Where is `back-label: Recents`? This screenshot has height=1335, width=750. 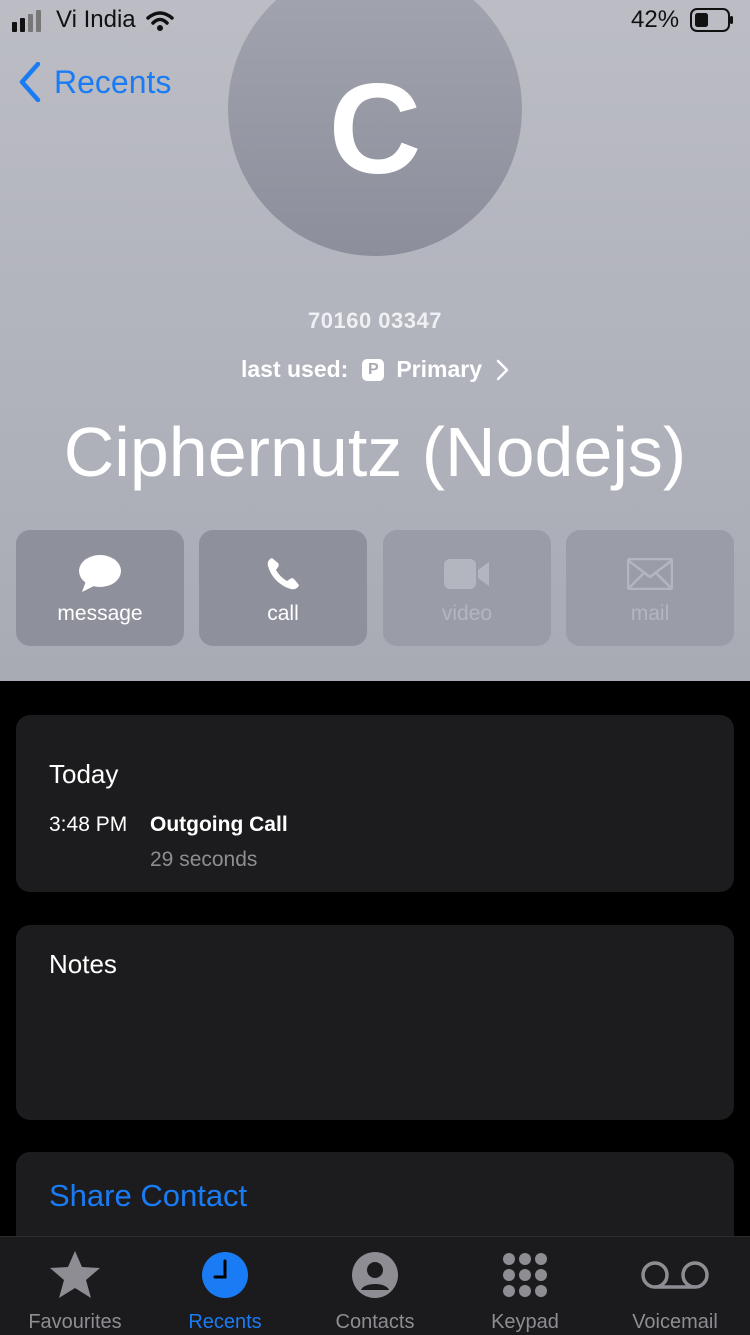
back-label: Recents is located at coordinates (113, 81).